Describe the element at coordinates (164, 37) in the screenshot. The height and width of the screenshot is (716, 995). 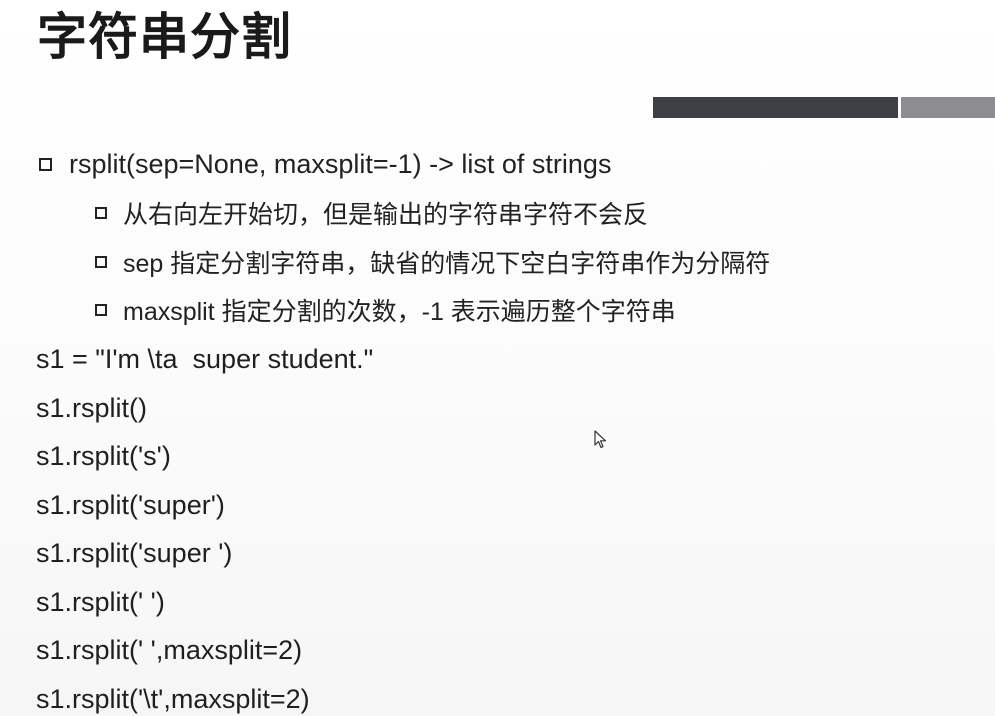
I see `slide-title: 字符串分割` at that location.